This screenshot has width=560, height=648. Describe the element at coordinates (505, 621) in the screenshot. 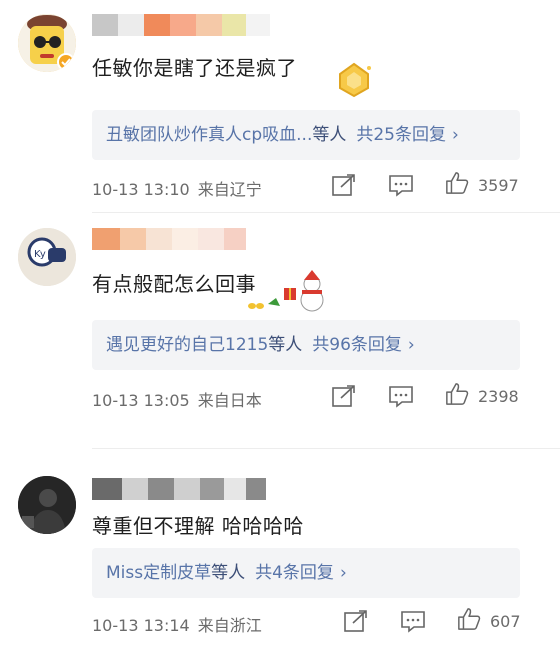

I see `like-count: 607` at that location.